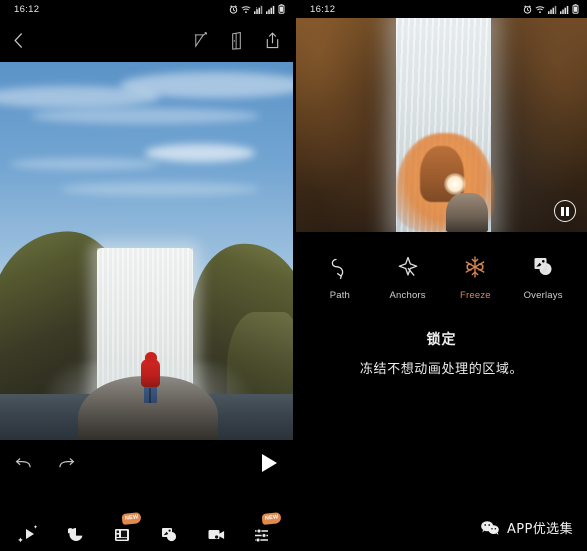  I want to click on tool-anchors: Anchors, so click(408, 277).